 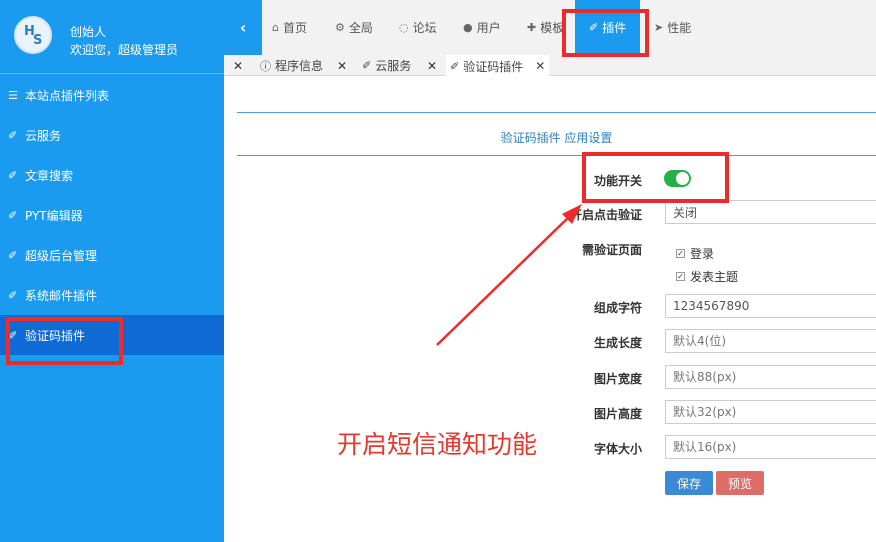 I want to click on user-profile: H S 创始人 欢迎您，超级管理员, so click(x=112, y=37).